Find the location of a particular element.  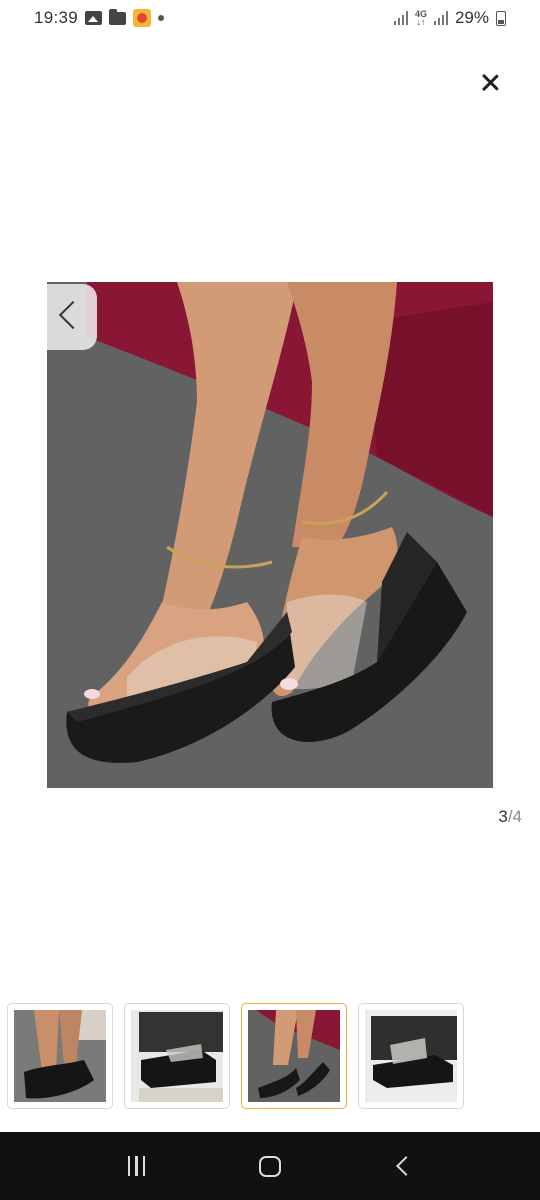

thumbnail-3-image is located at coordinates (294, 1056).